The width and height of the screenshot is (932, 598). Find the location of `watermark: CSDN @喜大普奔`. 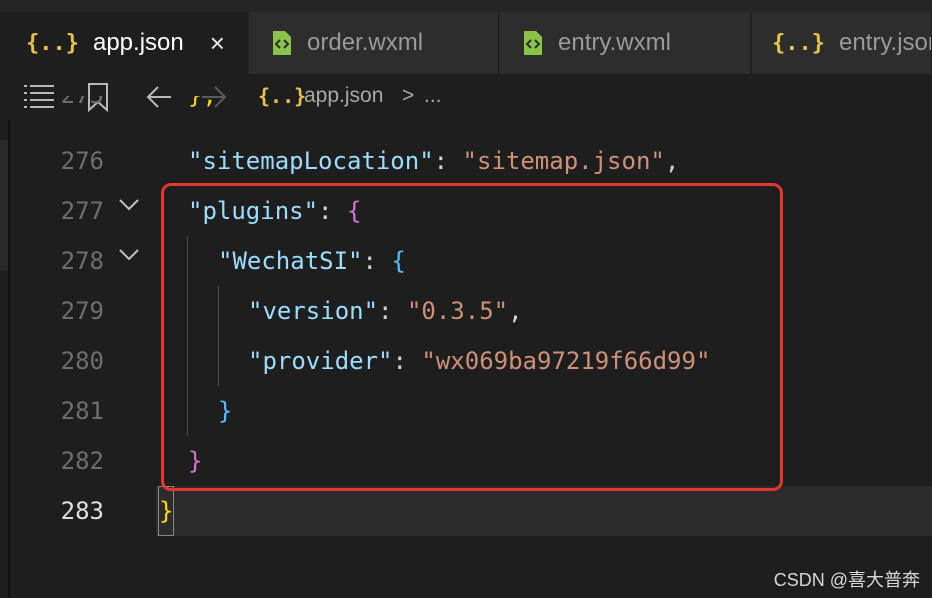

watermark: CSDN @喜大普奔 is located at coordinates (846, 580).